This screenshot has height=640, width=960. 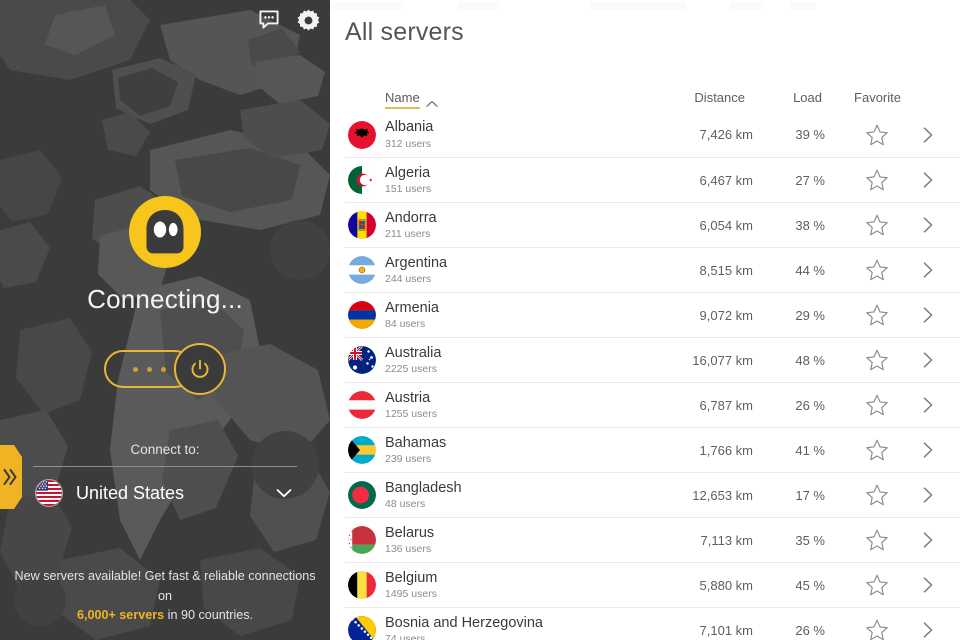 I want to click on table-row: Andorra 211 users 6,054 km 38 %, so click(x=645, y=224).